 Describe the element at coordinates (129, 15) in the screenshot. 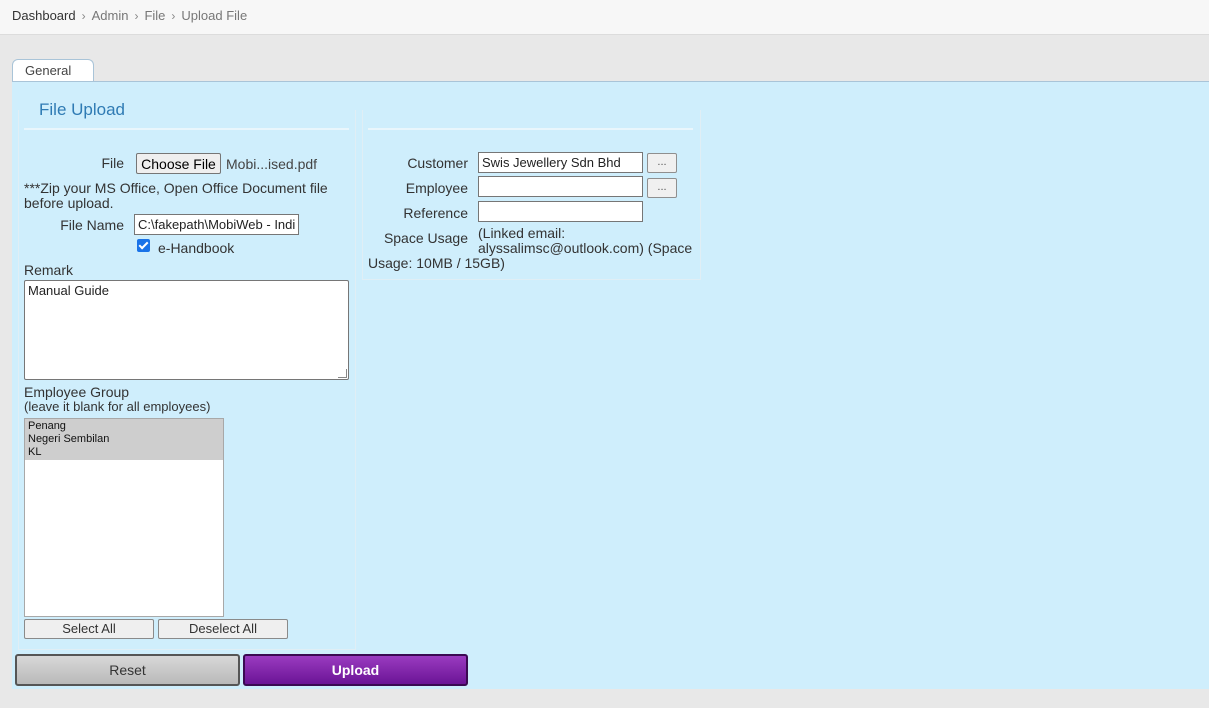

I see `breadcrumb: Dashboard › Admin › File › Upload File` at that location.